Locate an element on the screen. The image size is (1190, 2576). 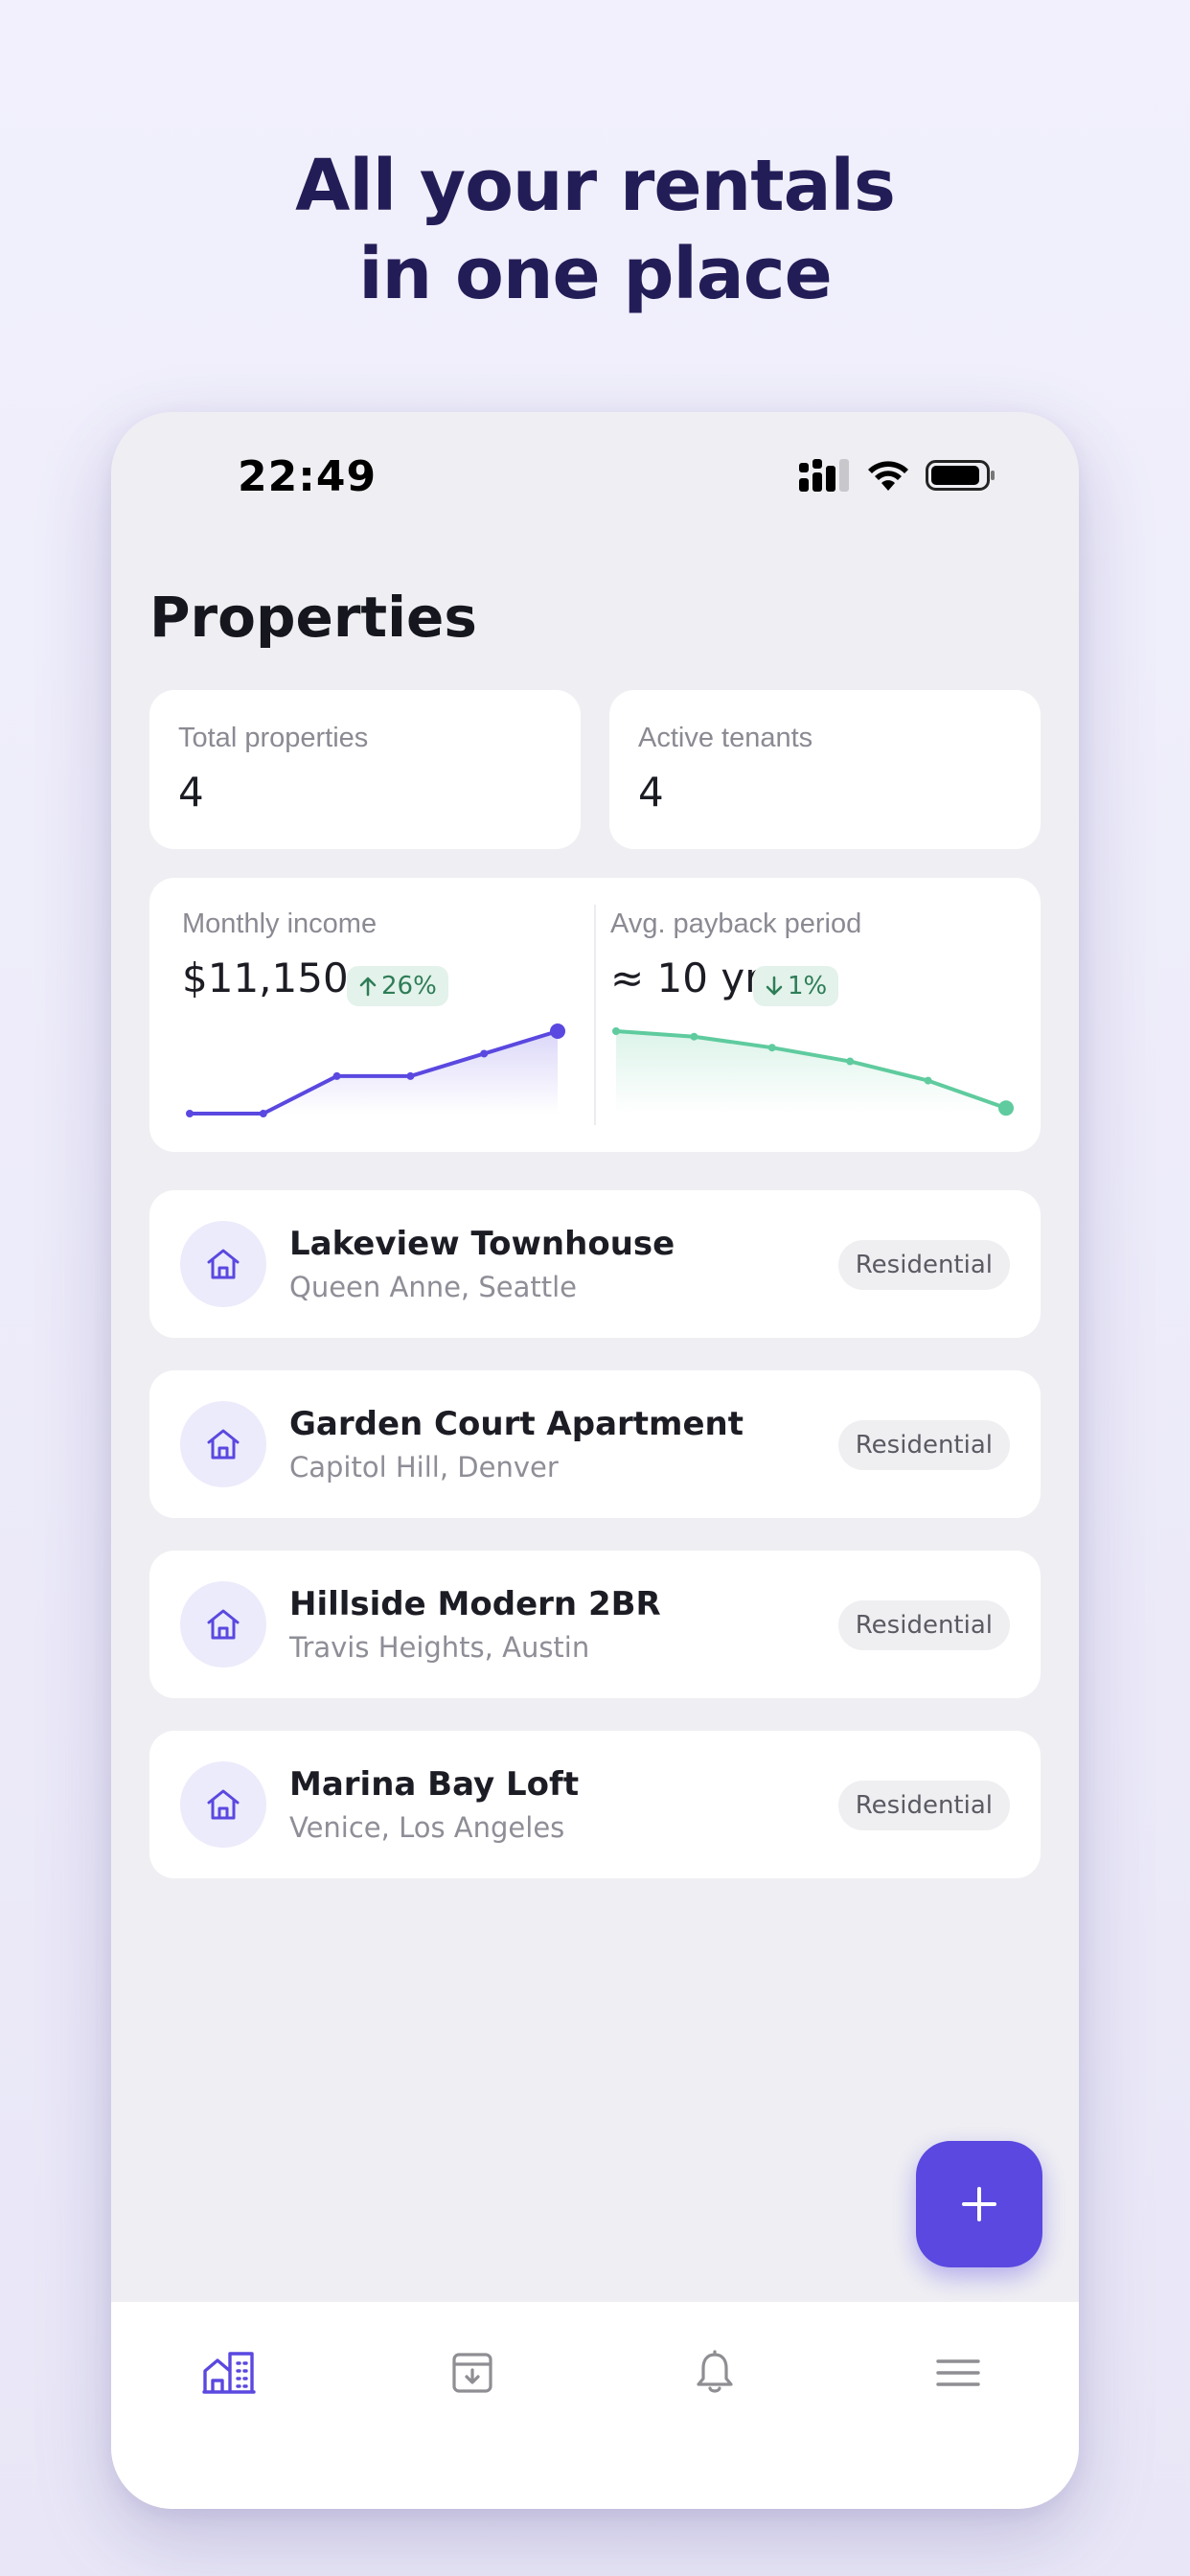
arrow-up-icon is located at coordinates (368, 987).